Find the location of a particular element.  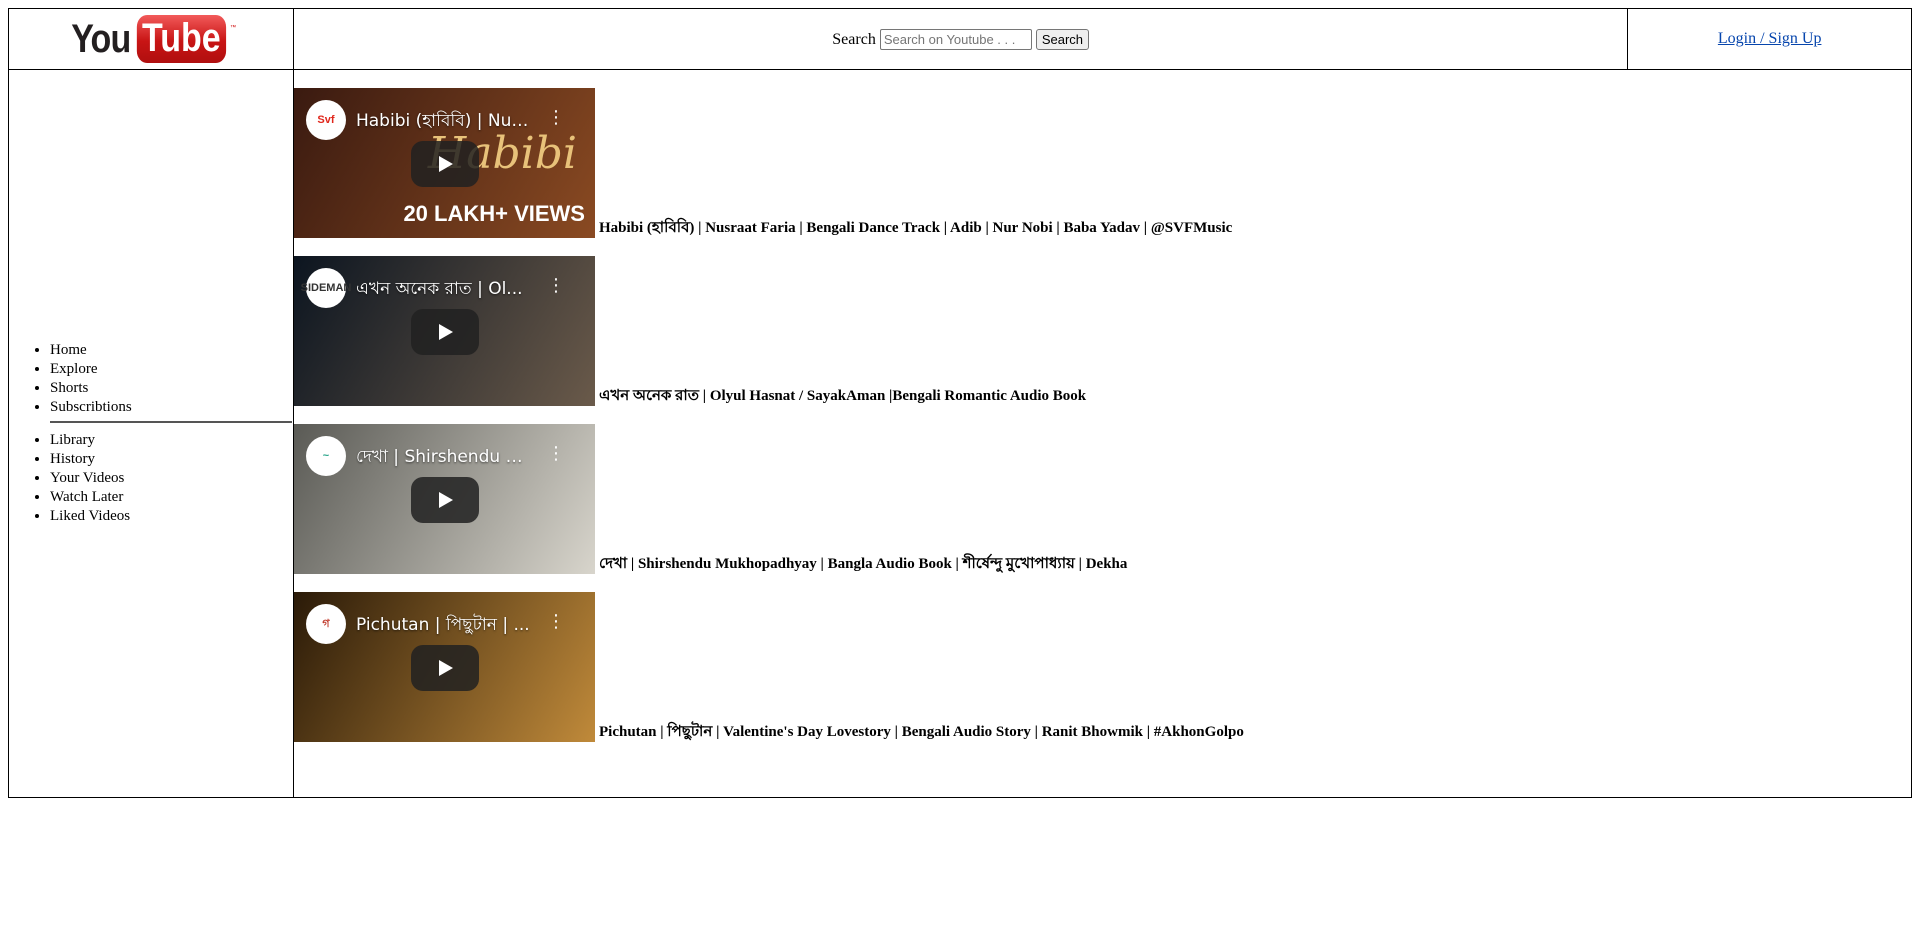

search-button: Search is located at coordinates (1062, 39).